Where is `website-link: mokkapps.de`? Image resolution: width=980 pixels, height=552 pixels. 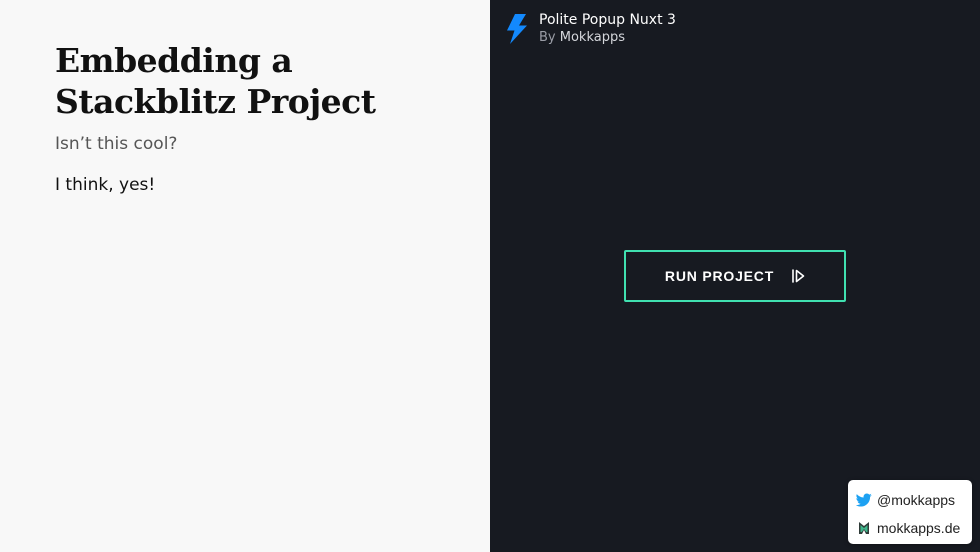
website-link: mokkapps.de is located at coordinates (914, 528).